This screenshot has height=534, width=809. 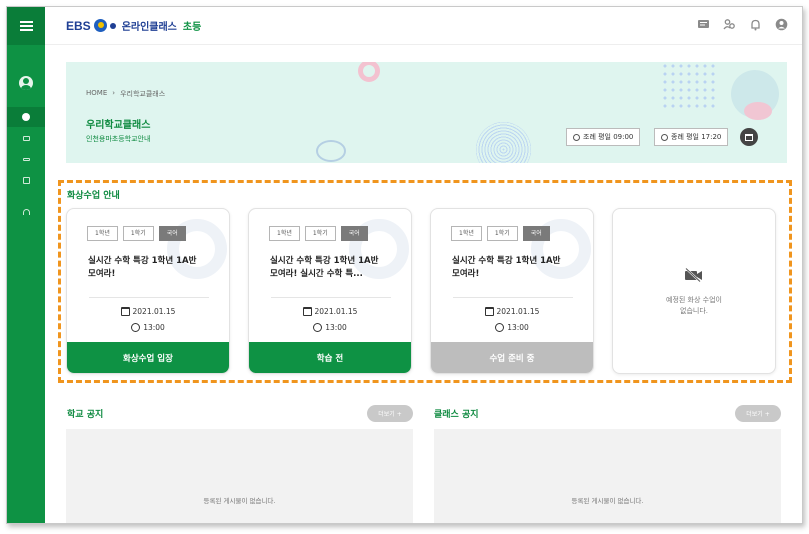 I want to click on empty-line-2: 없습니다., so click(x=694, y=311).